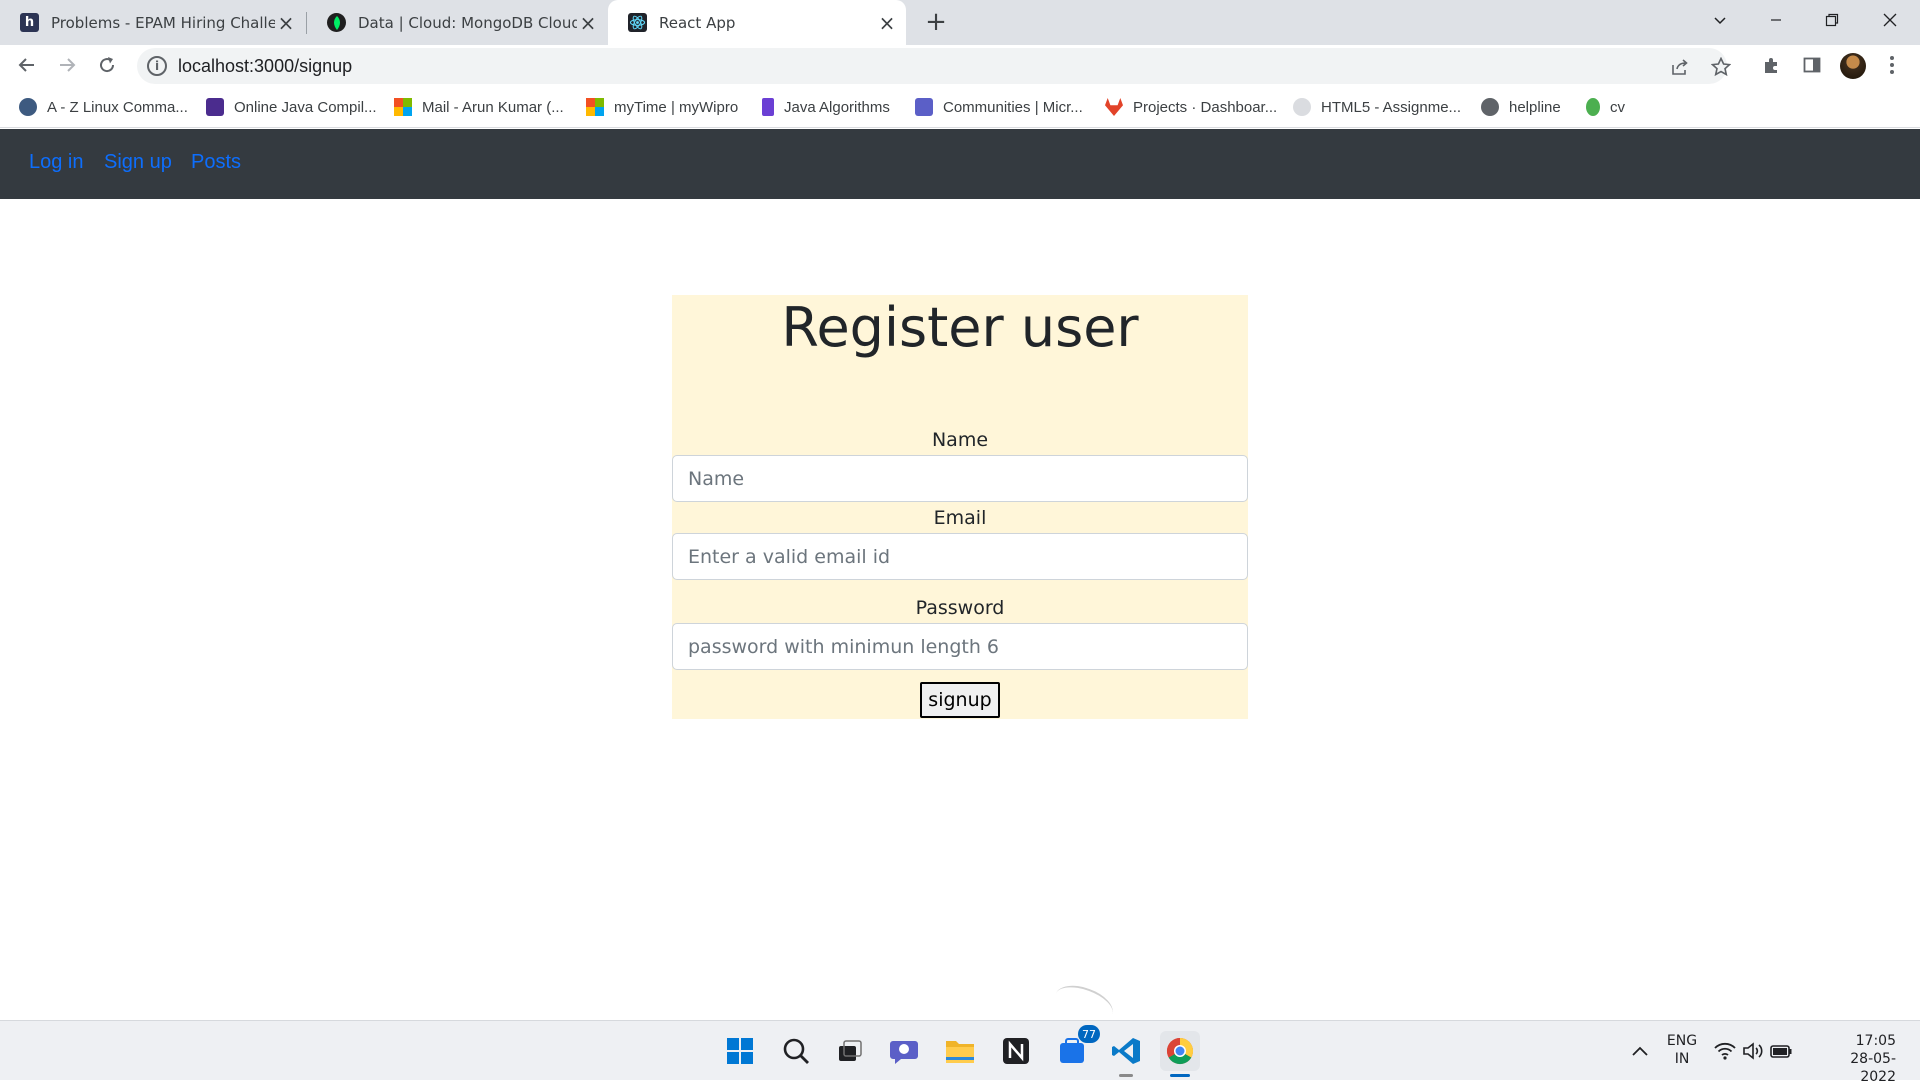 The image size is (1920, 1086). I want to click on share-icon, so click(1680, 67).